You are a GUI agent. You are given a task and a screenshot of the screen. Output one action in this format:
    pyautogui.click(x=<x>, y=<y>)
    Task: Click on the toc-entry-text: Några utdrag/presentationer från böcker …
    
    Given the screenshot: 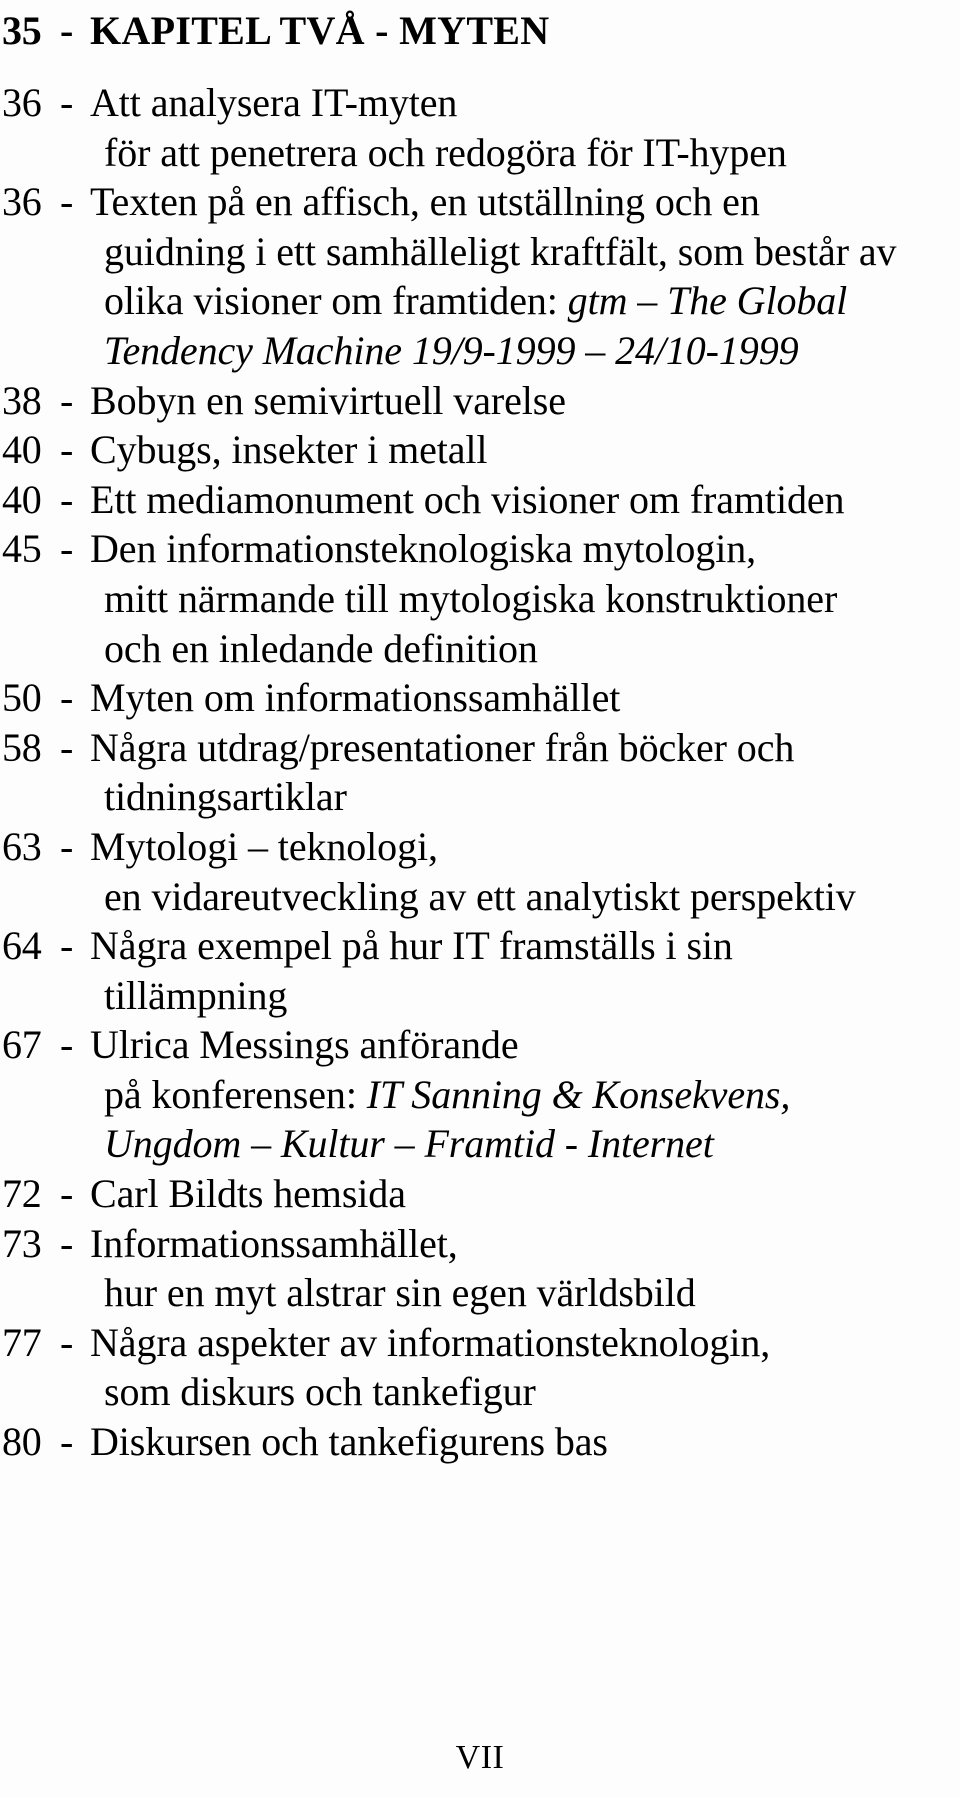 What is the action you would take?
    pyautogui.click(x=442, y=748)
    